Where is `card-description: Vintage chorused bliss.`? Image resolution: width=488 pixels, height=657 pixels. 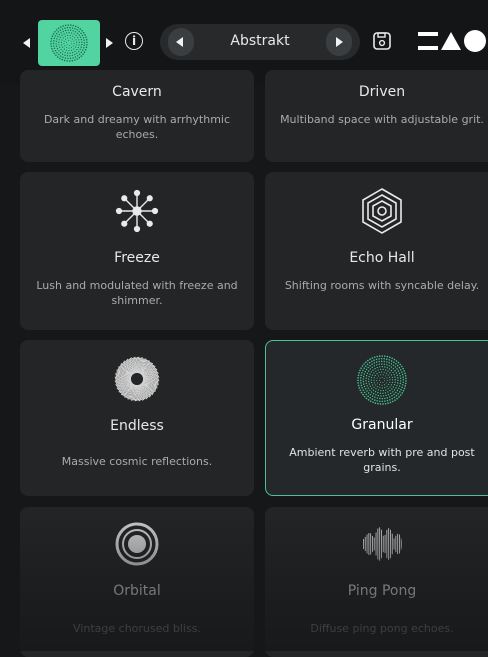 card-description: Vintage chorused bliss. is located at coordinates (137, 628).